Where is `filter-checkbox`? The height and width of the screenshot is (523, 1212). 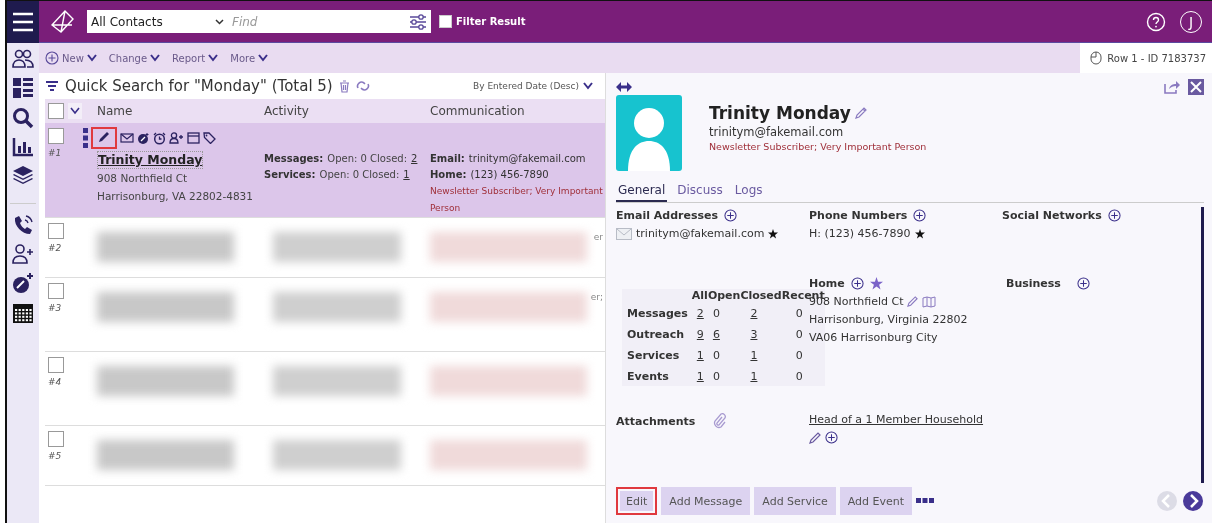
filter-checkbox is located at coordinates (445, 21).